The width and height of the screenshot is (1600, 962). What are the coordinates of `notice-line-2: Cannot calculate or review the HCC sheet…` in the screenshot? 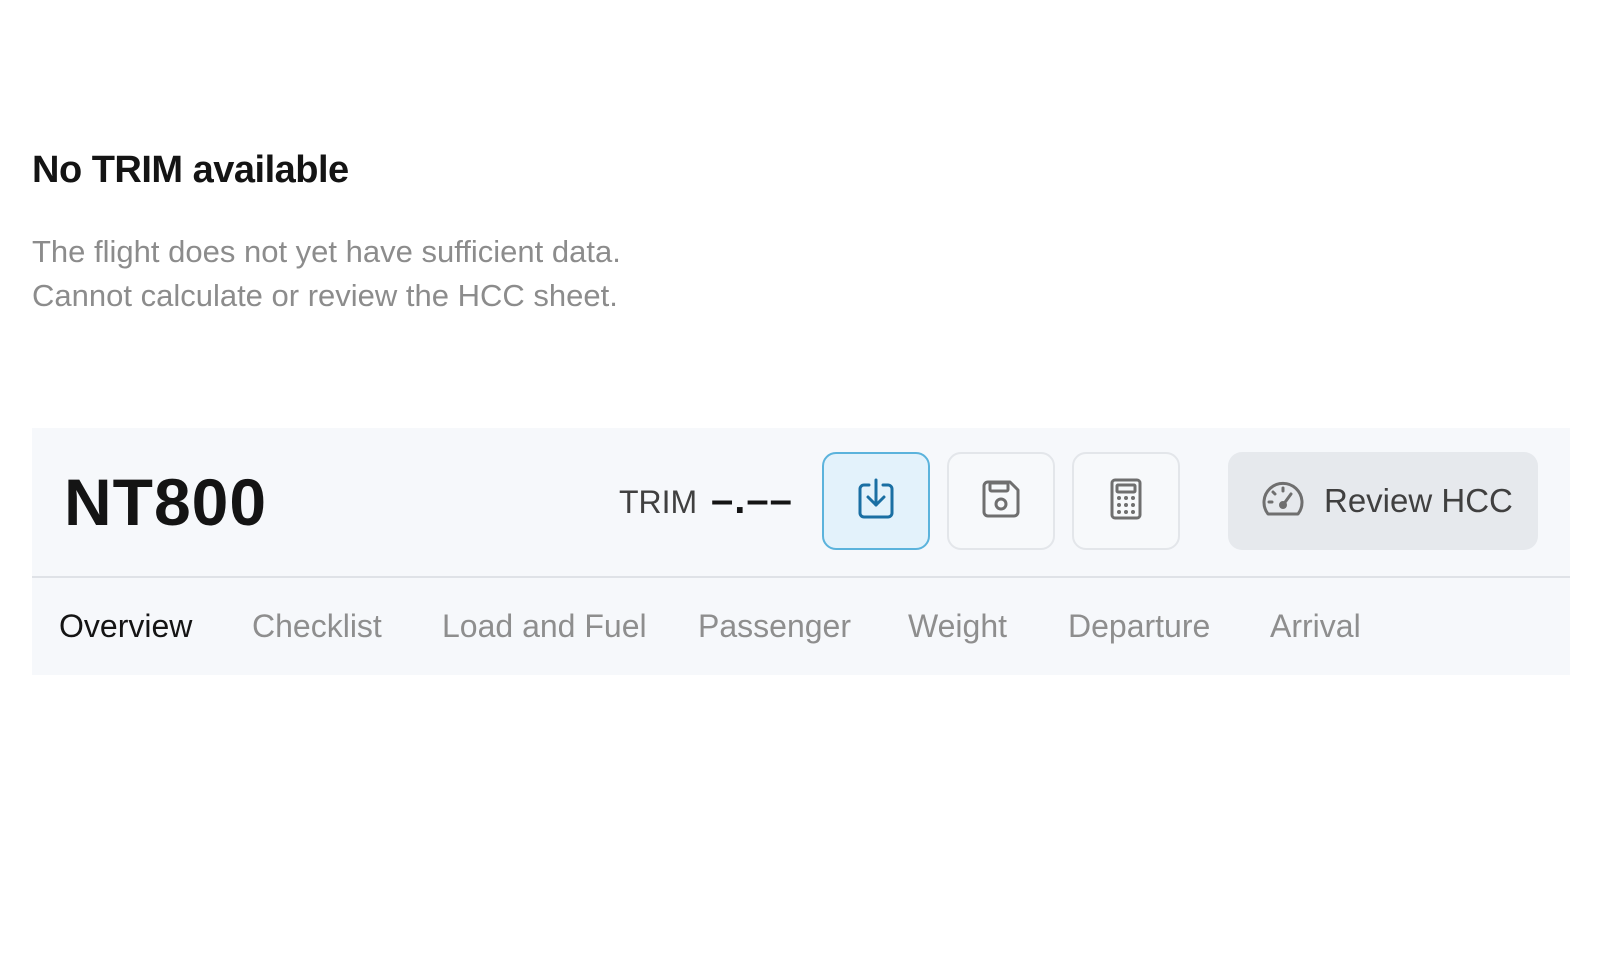 It's located at (325, 295).